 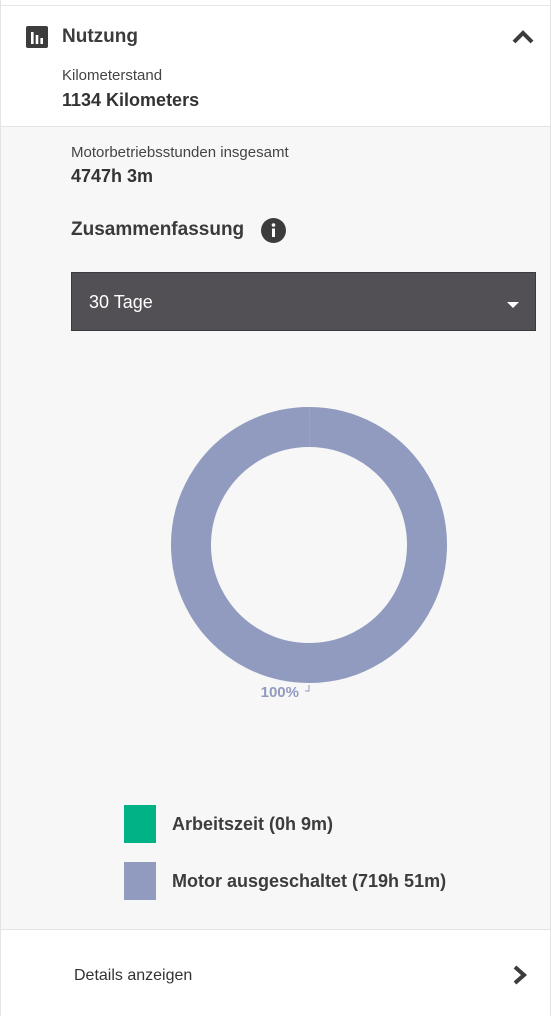 I want to click on odometer-value: 1134 Kilometers, so click(x=131, y=100).